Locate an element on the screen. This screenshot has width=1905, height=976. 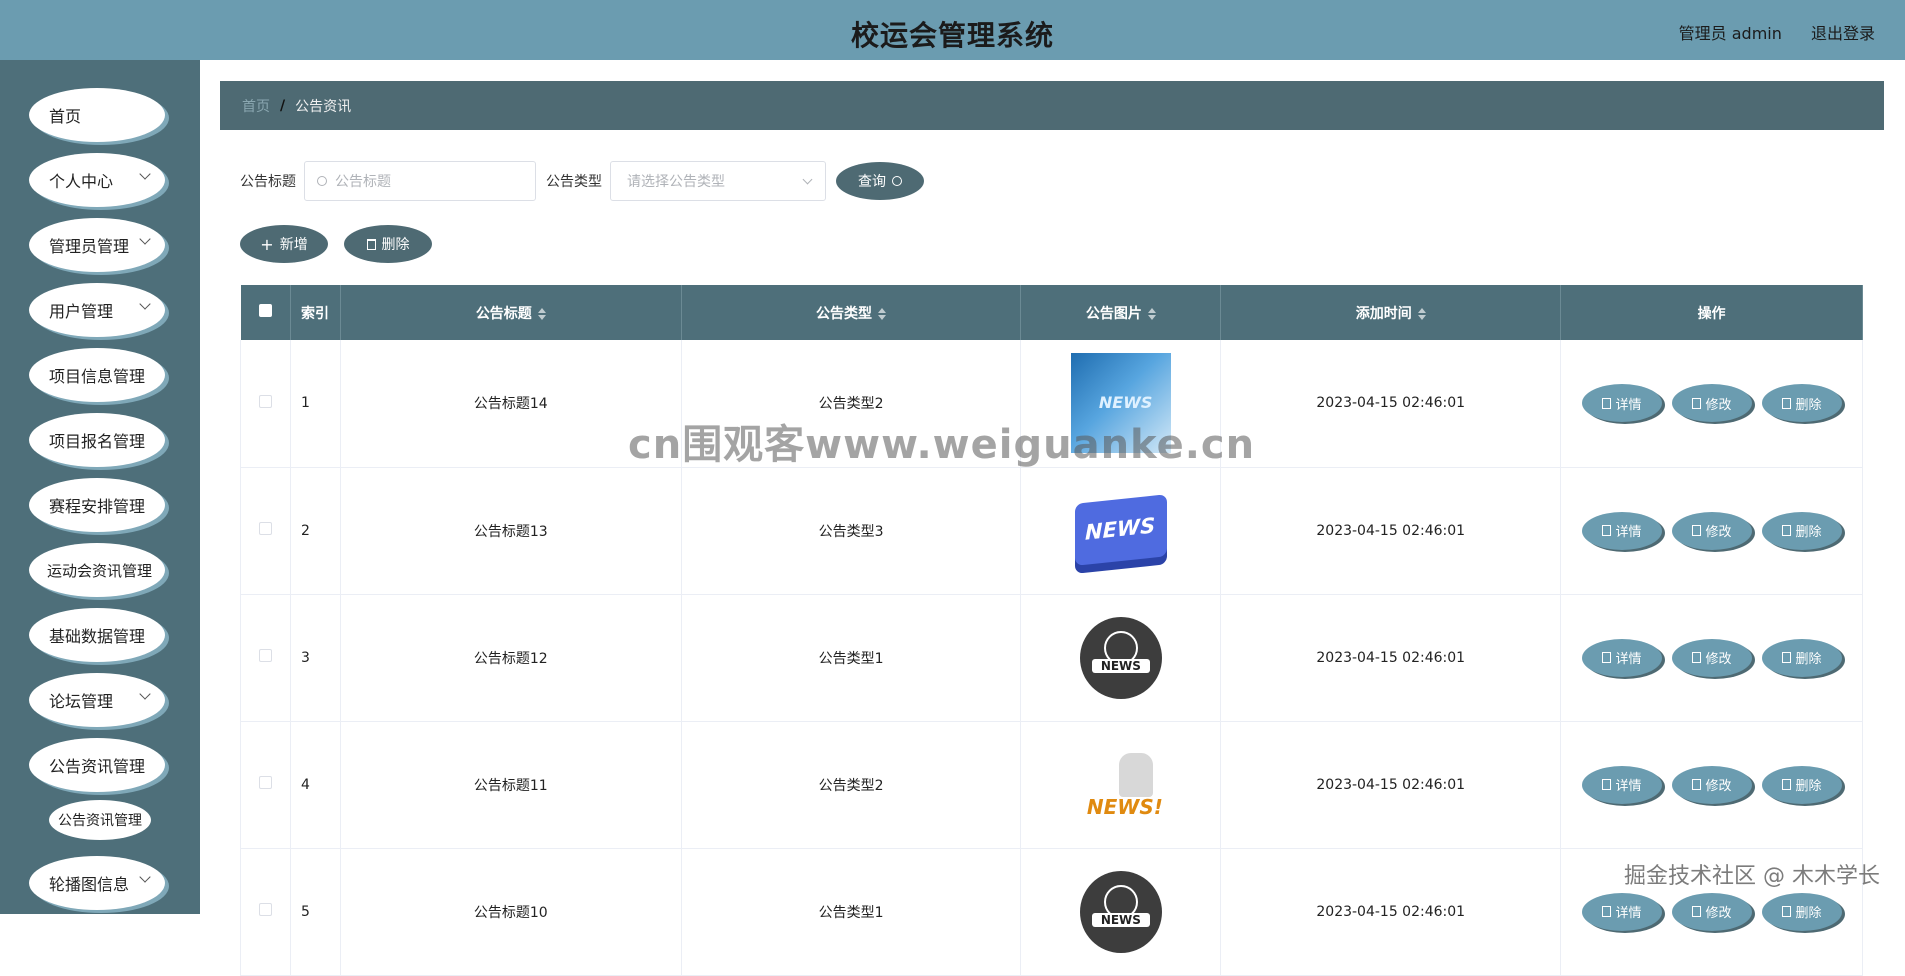
sidebar-subitem-notice-manage: 公告资讯管理 is located at coordinates (100, 820).